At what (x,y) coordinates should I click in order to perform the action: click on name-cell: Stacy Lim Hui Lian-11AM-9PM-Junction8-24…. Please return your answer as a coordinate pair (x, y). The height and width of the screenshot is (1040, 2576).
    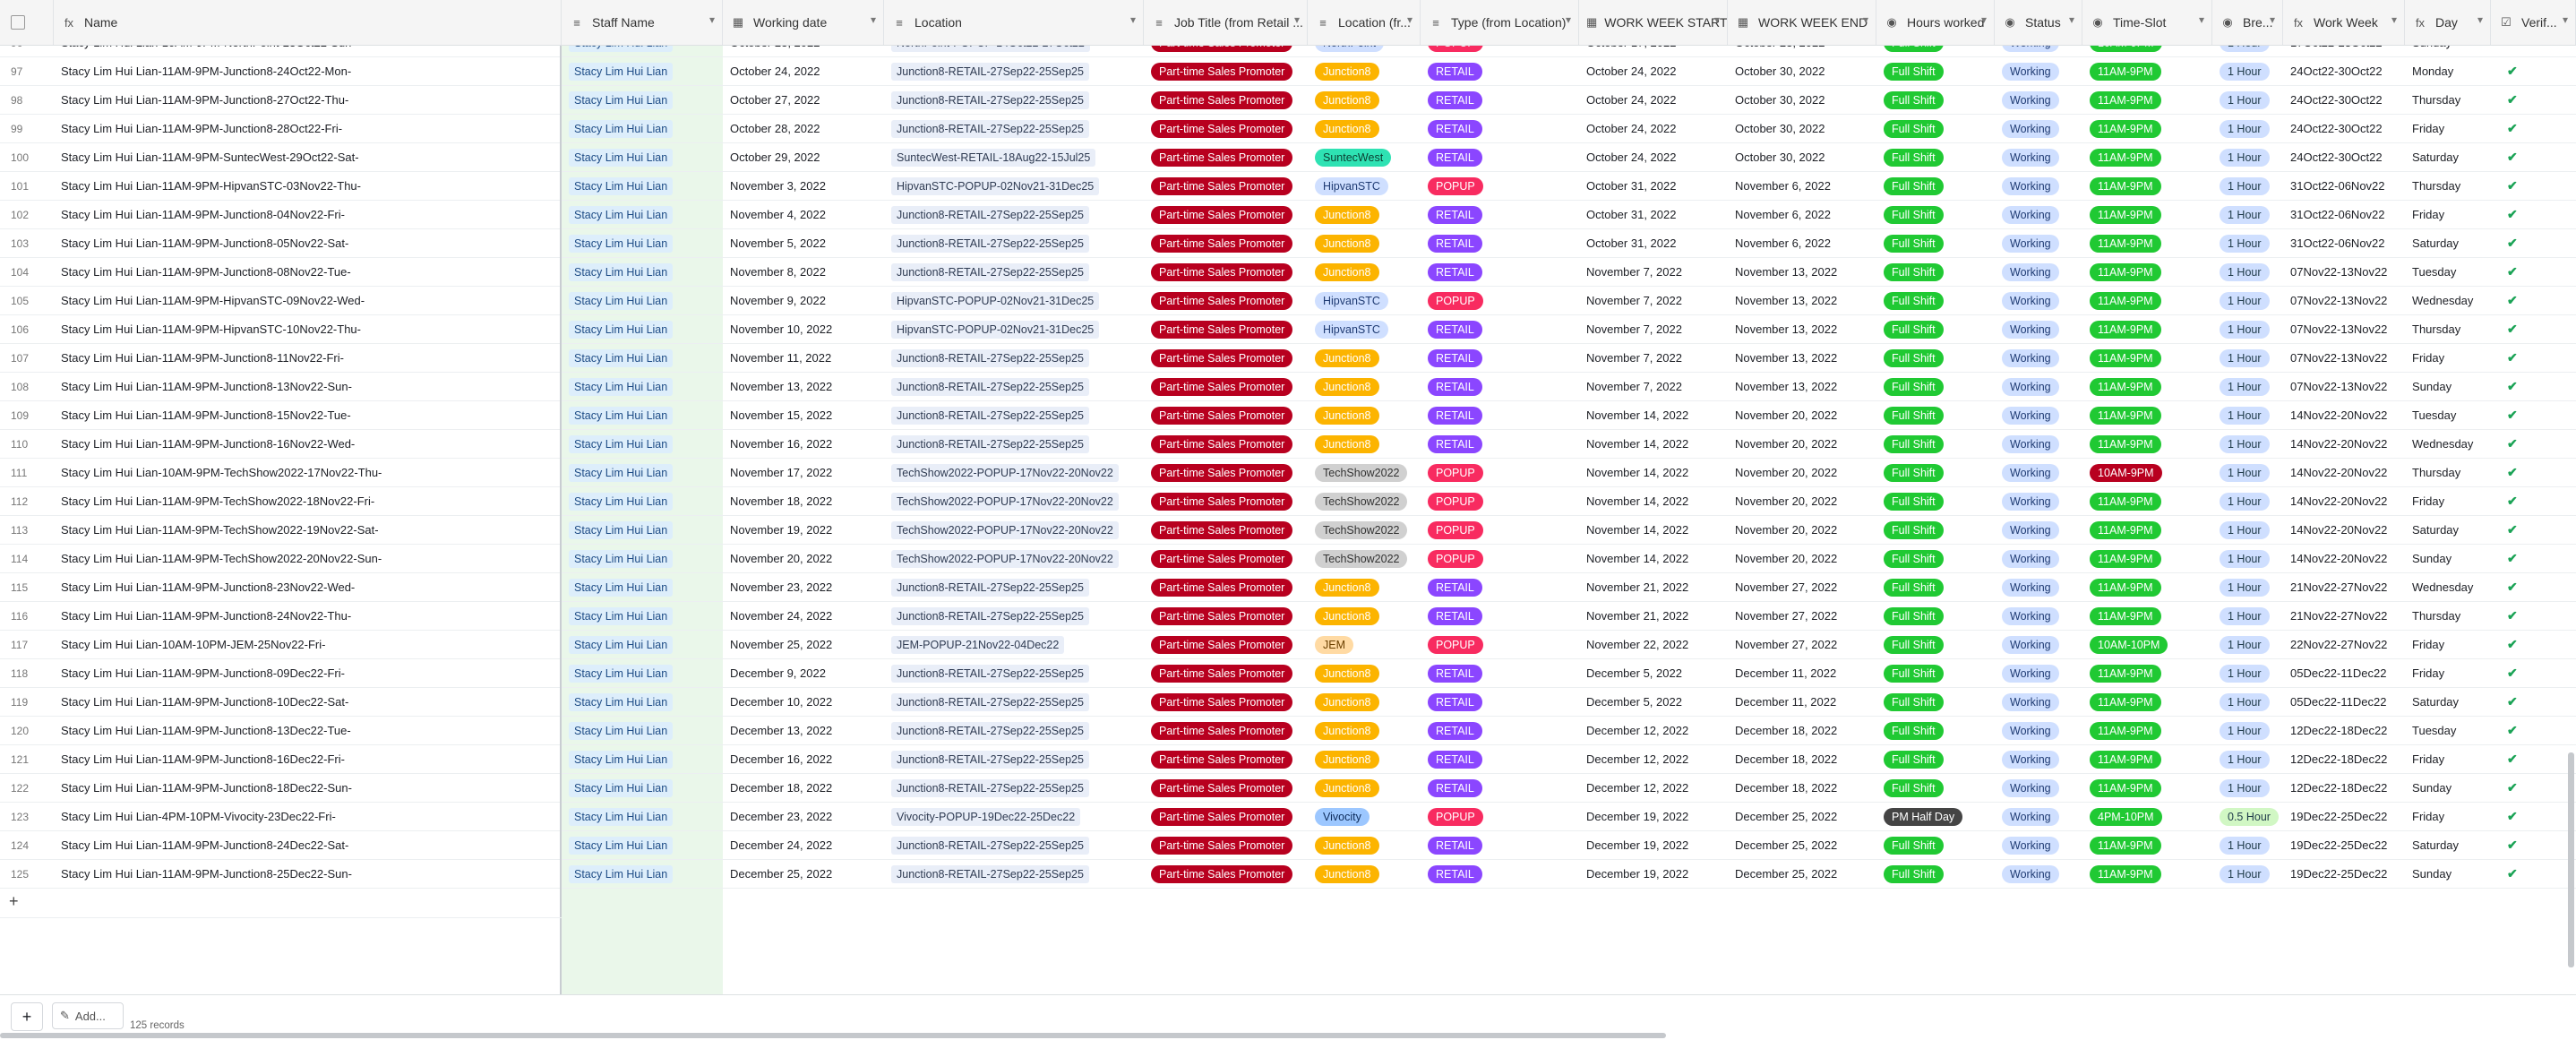
    Looking at the image, I should click on (304, 71).